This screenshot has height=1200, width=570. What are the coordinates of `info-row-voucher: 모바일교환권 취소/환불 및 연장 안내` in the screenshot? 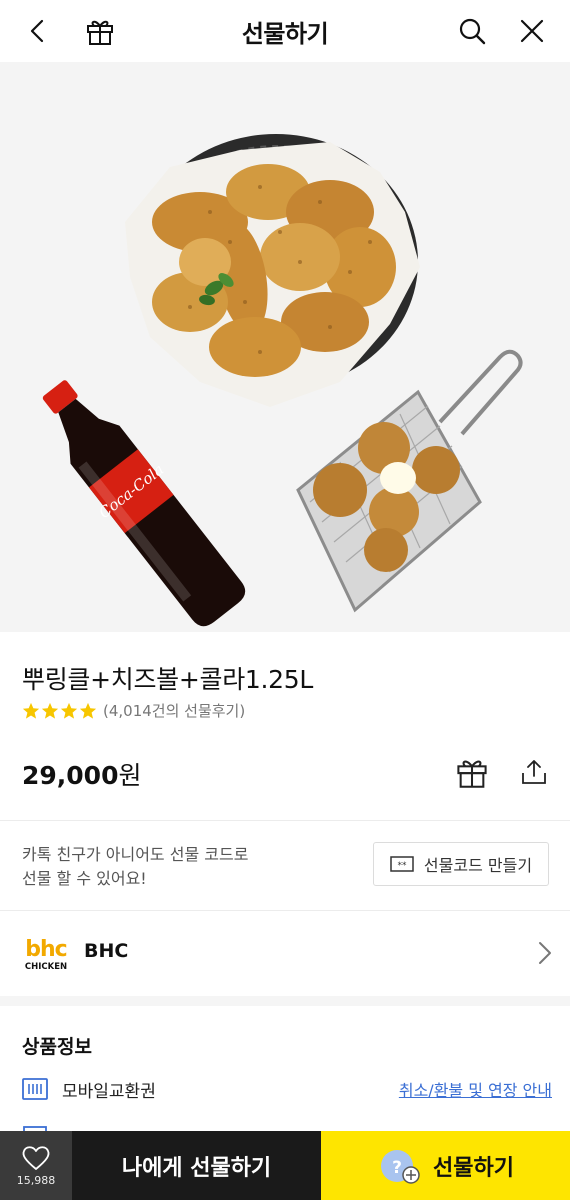 It's located at (287, 1089).